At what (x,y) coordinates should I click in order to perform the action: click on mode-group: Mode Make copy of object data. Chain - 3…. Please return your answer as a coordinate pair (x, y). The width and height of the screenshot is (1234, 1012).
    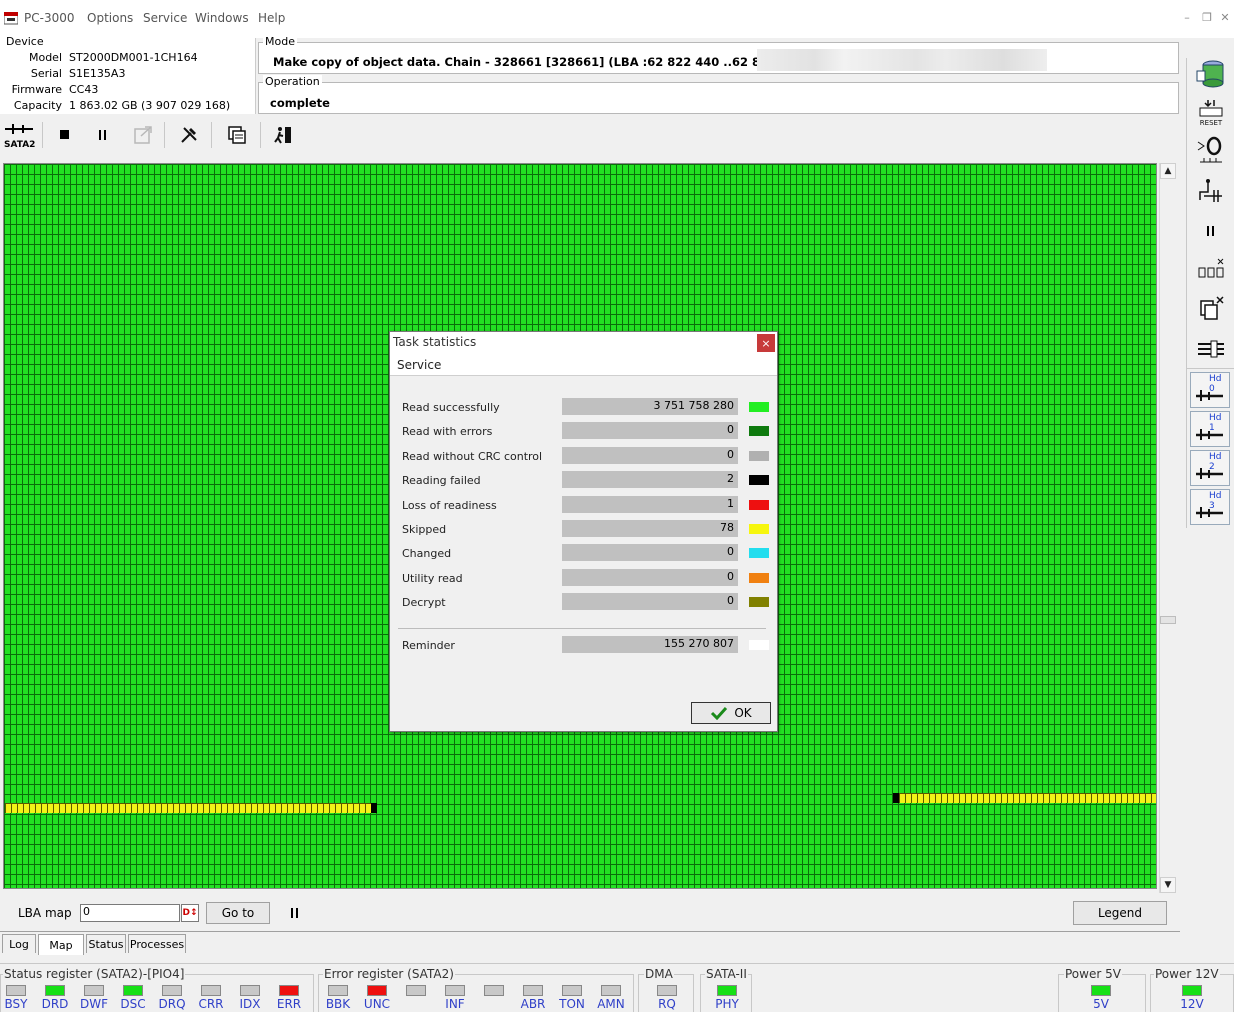
    Looking at the image, I should click on (718, 54).